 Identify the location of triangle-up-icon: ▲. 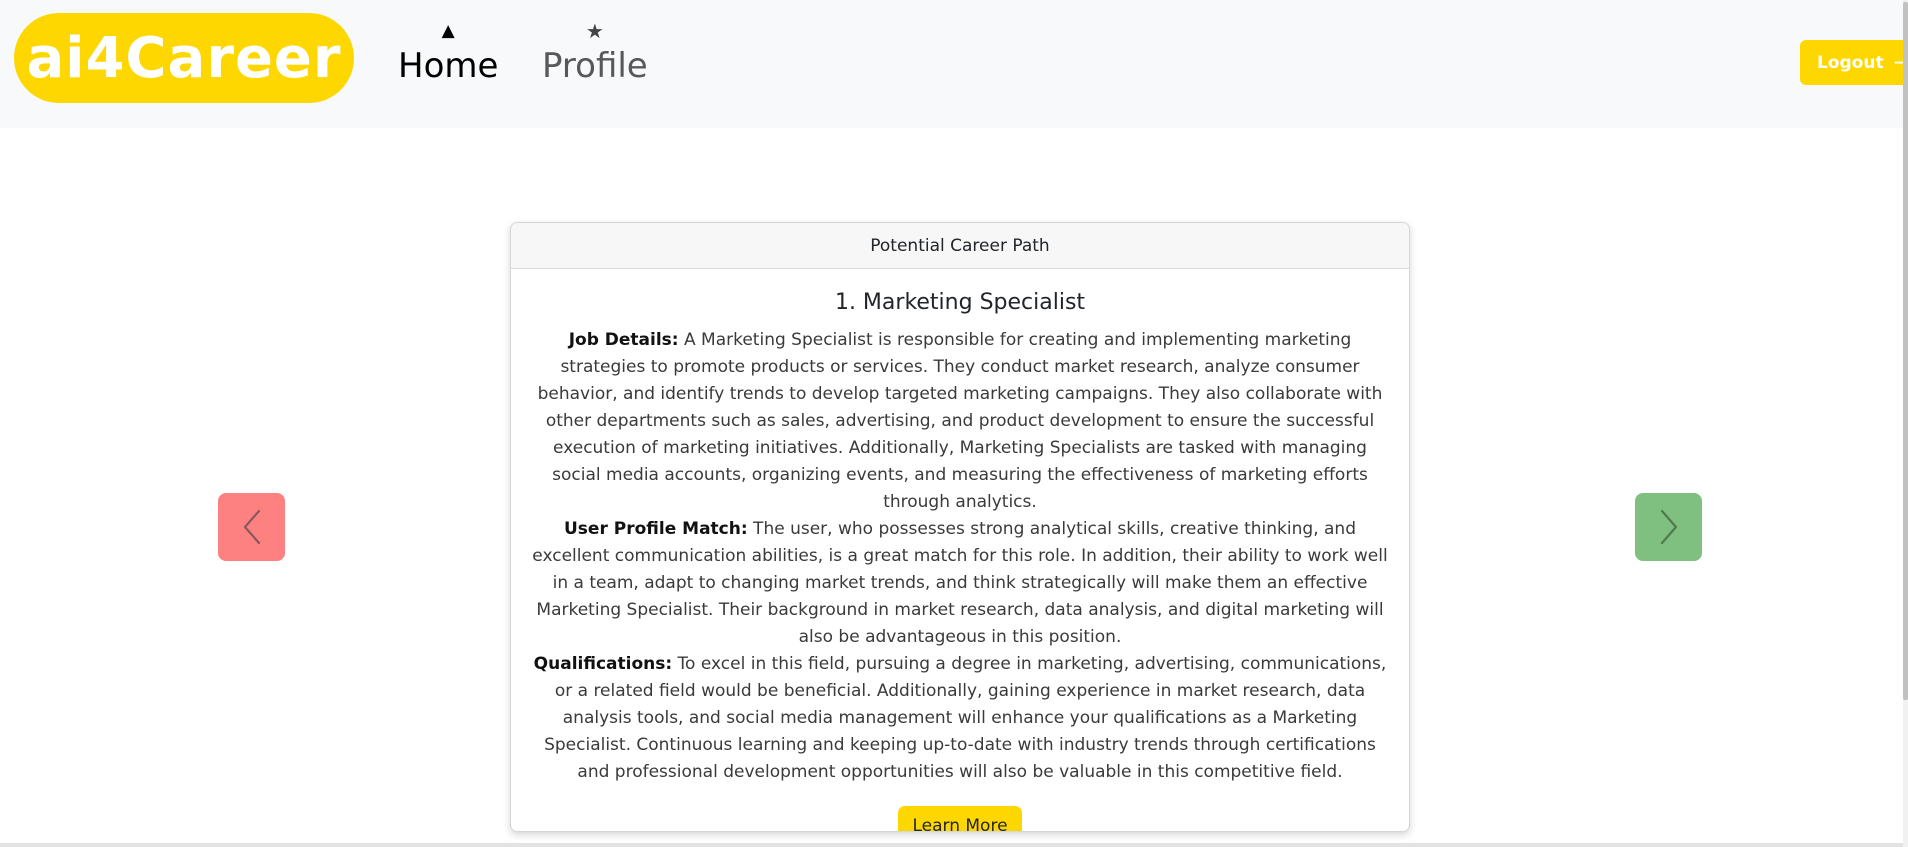
(448, 31).